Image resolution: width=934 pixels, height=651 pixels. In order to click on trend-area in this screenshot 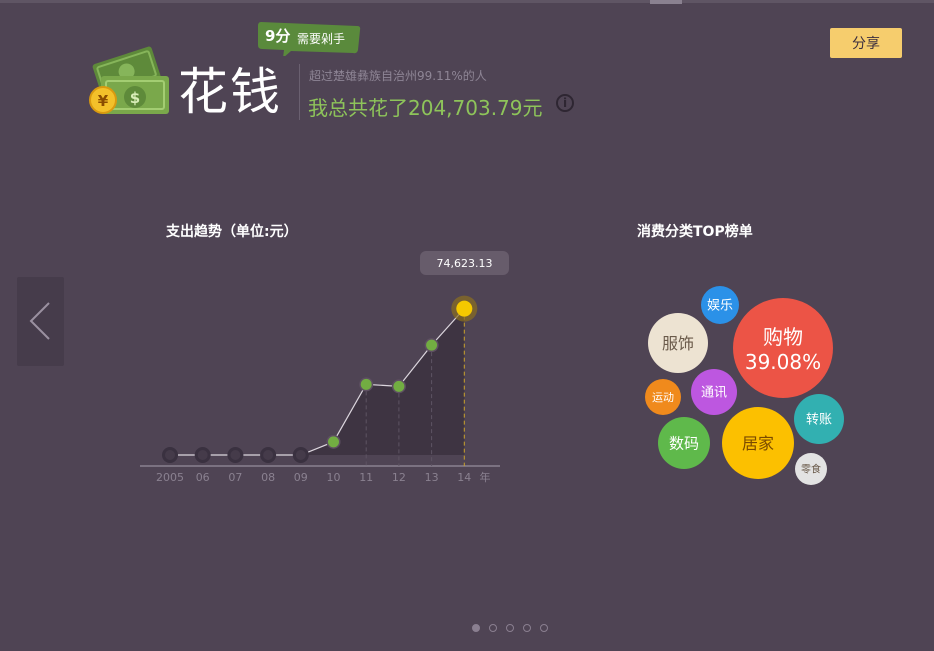, I will do `click(317, 381)`.